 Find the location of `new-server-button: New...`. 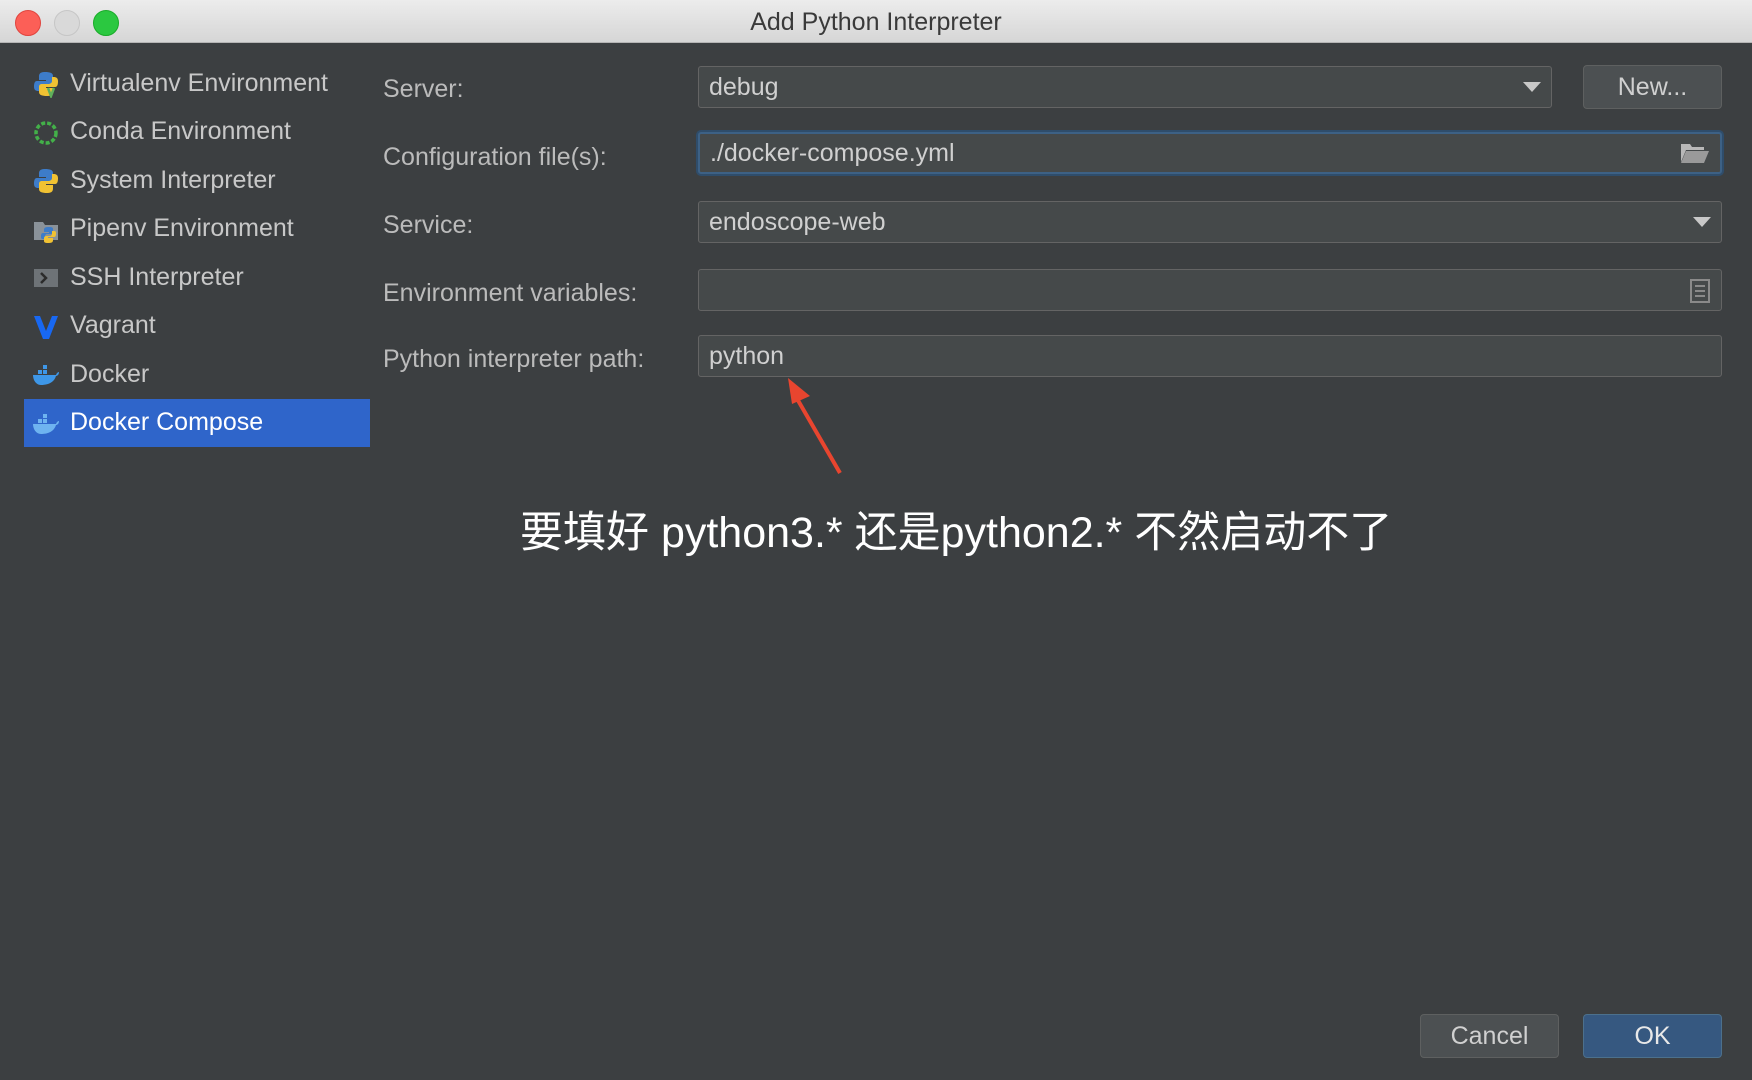

new-server-button: New... is located at coordinates (1652, 87).